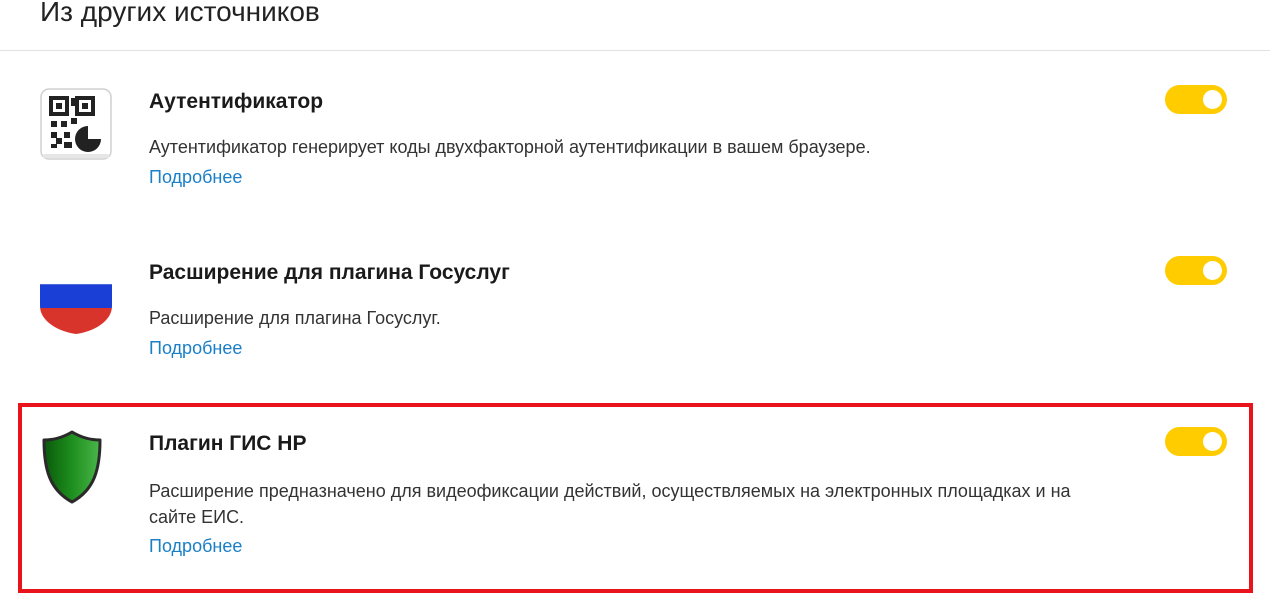 The width and height of the screenshot is (1270, 596). What do you see at coordinates (72, 467) in the screenshot?
I see `green-shield-icon` at bounding box center [72, 467].